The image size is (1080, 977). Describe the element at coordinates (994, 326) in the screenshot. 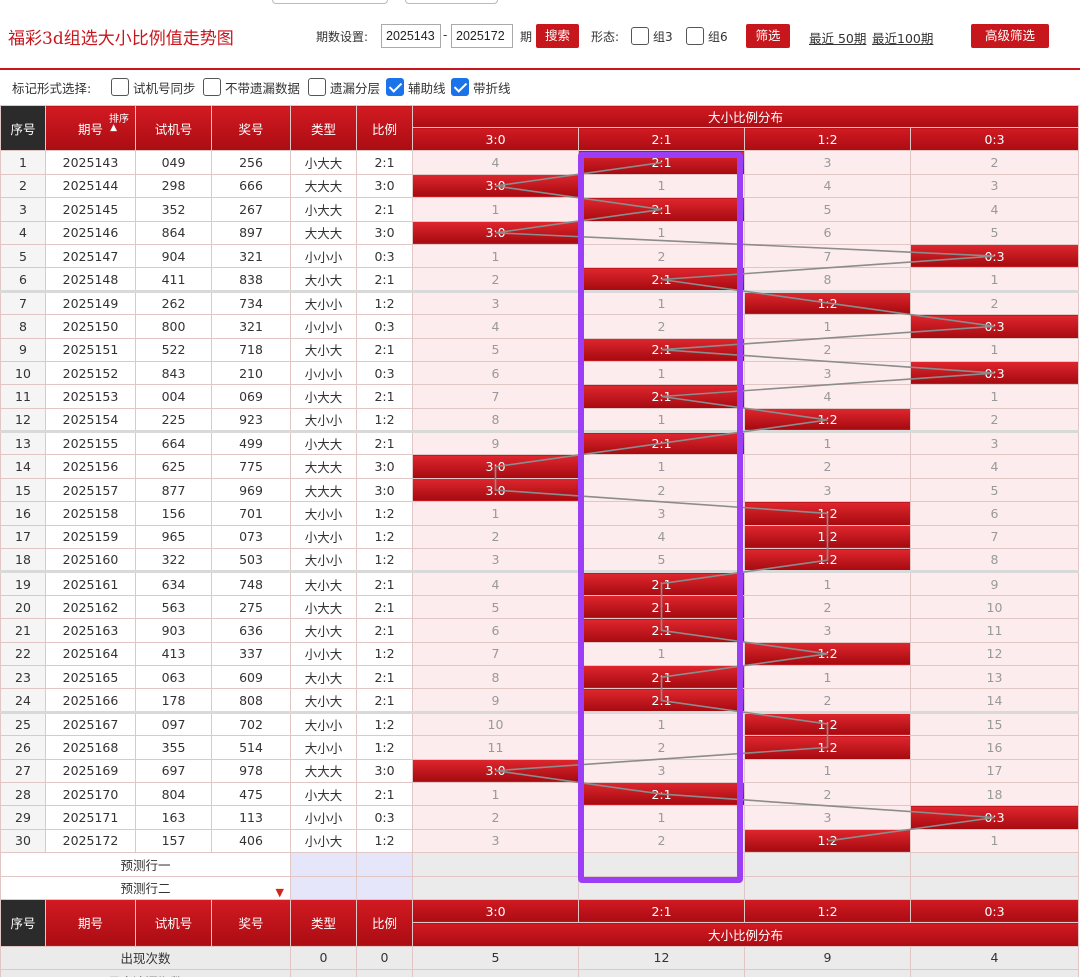

I see `dist-hit-cell: 0:3` at that location.